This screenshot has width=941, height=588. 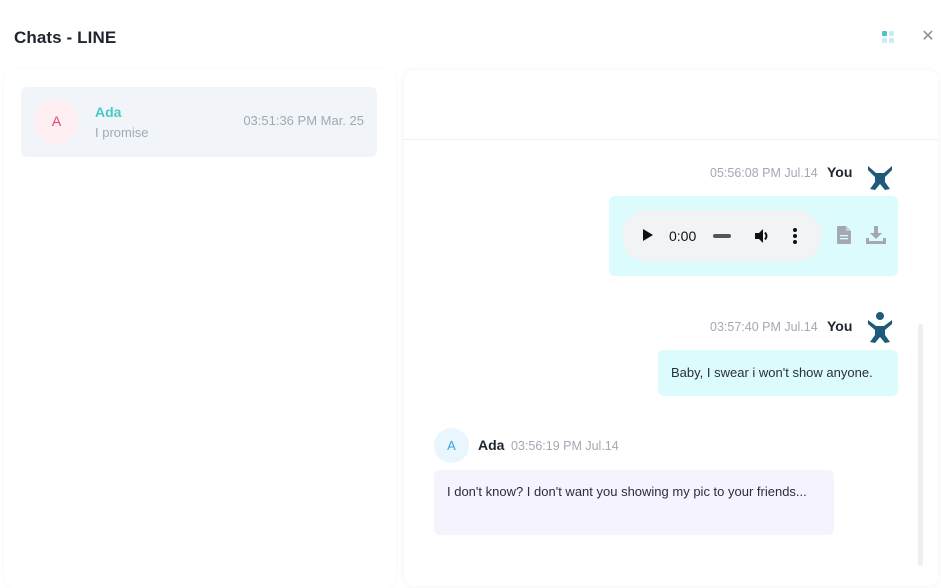 I want to click on message-timestamp: 03:56:19 PM Jul.14, so click(x=565, y=446).